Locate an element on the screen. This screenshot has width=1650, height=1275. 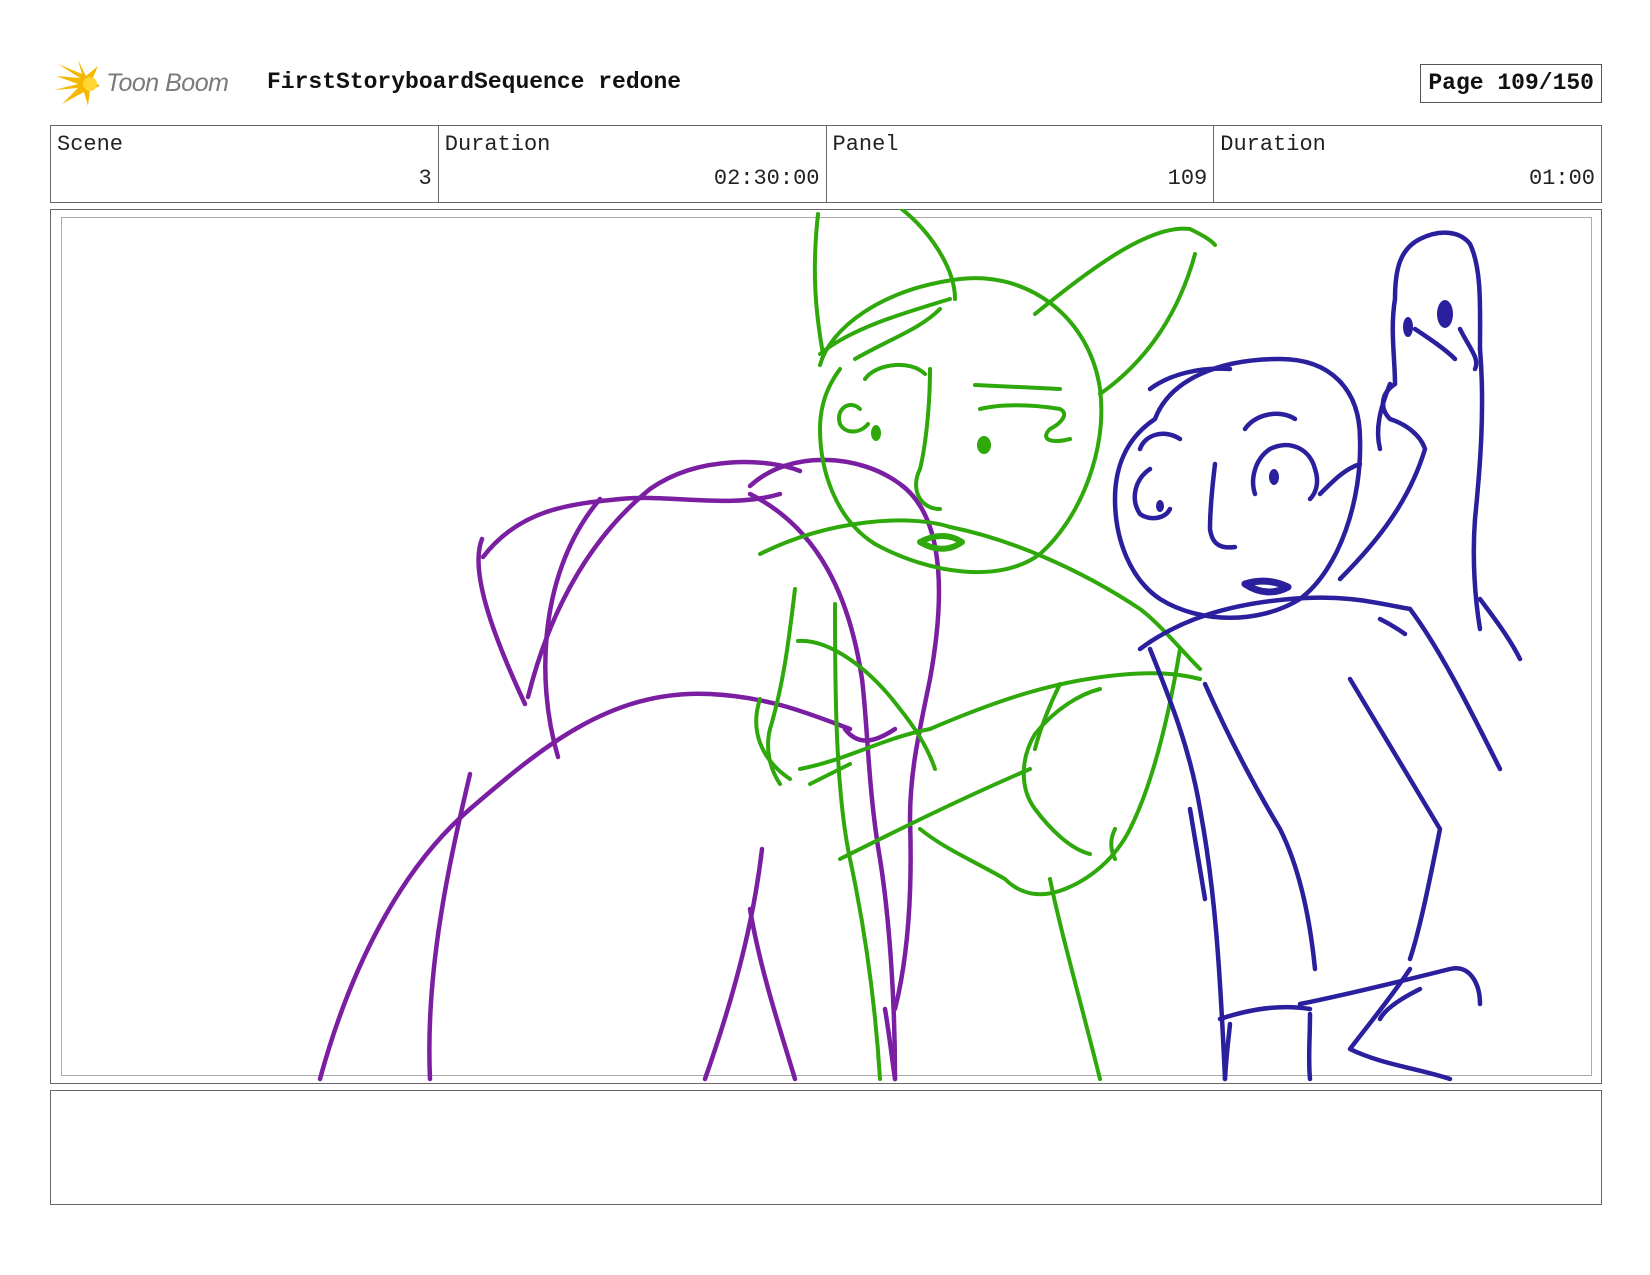
page-indicator: Page 109/150 is located at coordinates (1511, 83).